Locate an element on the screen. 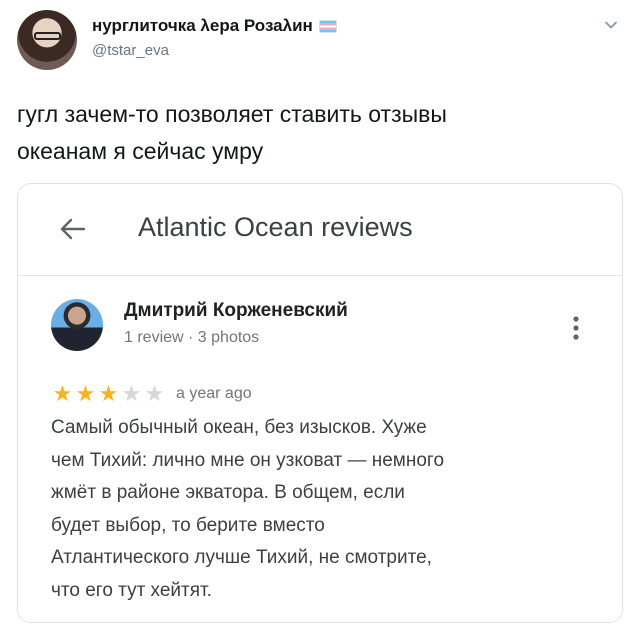  card-header: Atlantic Ocean reviews is located at coordinates (320, 230).